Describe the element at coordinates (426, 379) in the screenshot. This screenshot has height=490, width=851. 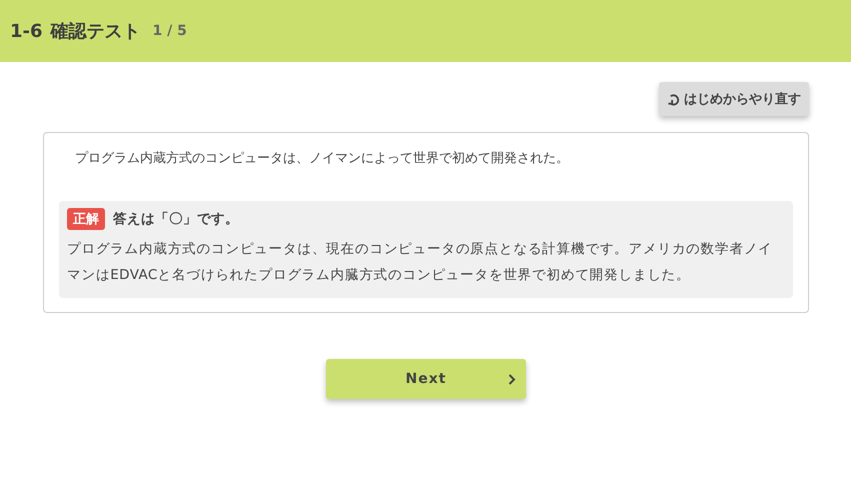
I see `next-button: Next` at that location.